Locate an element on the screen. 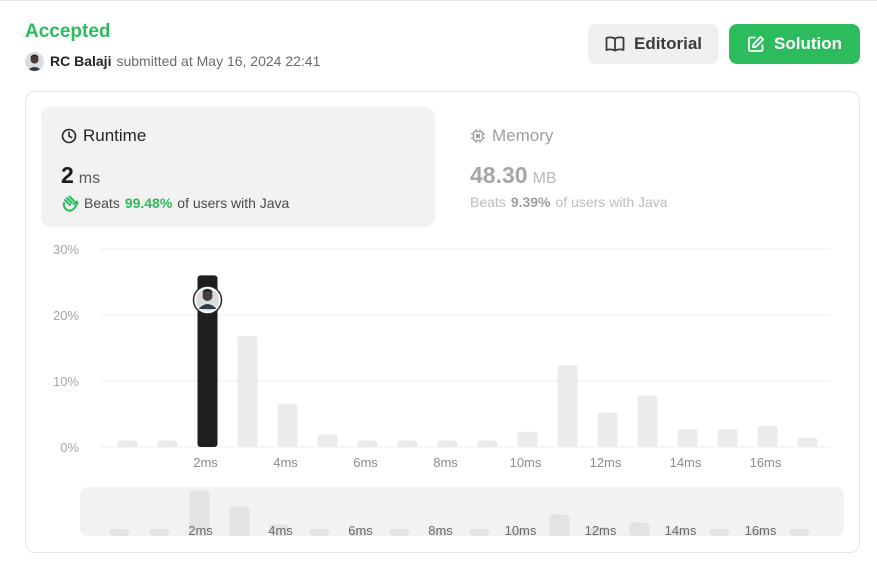 The image size is (877, 565). book-icon is located at coordinates (615, 44).